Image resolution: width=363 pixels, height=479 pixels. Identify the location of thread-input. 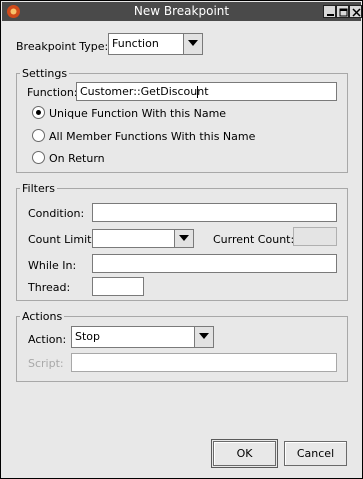
(118, 286).